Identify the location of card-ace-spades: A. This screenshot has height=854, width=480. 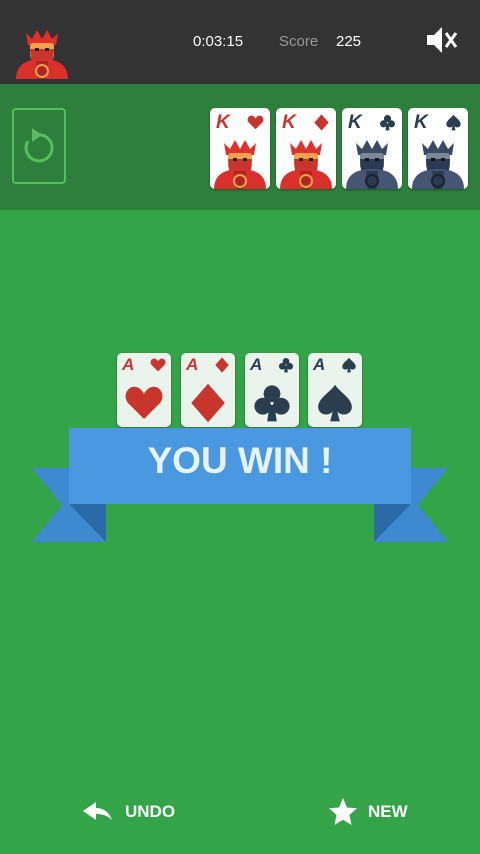
(335, 390).